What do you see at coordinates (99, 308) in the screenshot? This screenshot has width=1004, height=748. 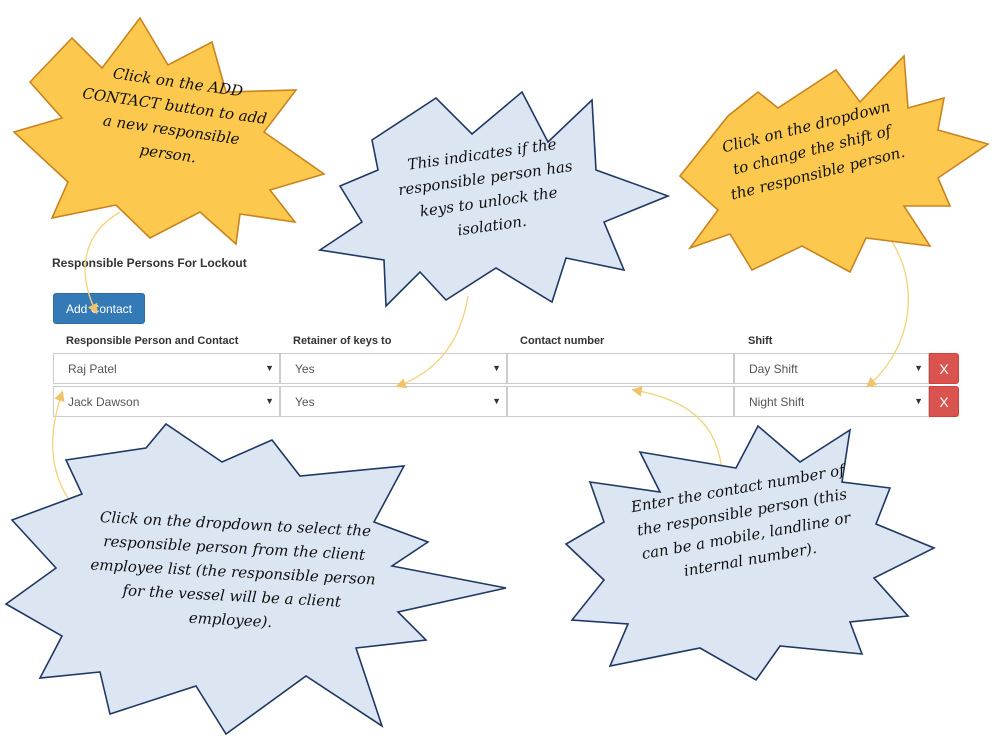 I see `add-contact-button: Add Contact` at bounding box center [99, 308].